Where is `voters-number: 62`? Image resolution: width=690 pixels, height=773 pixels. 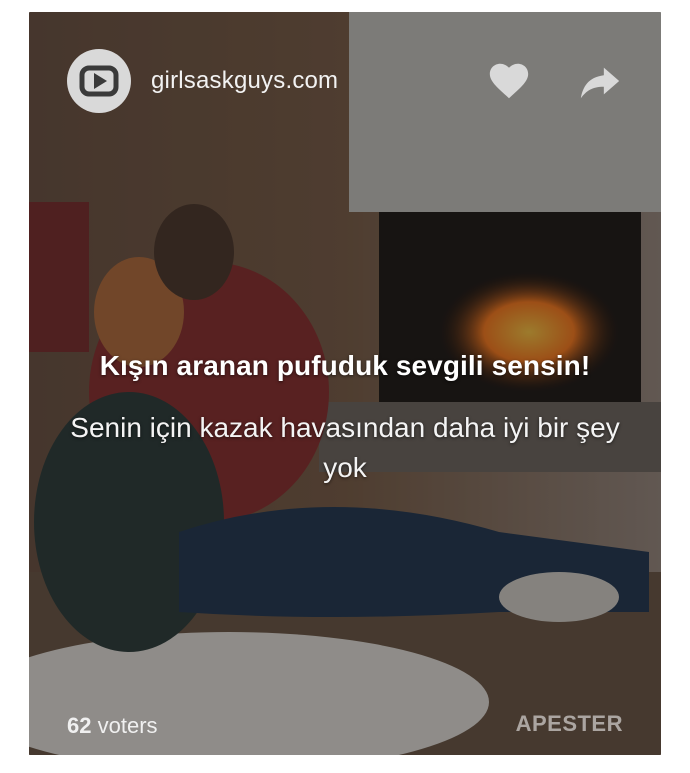
voters-number: 62 is located at coordinates (79, 725).